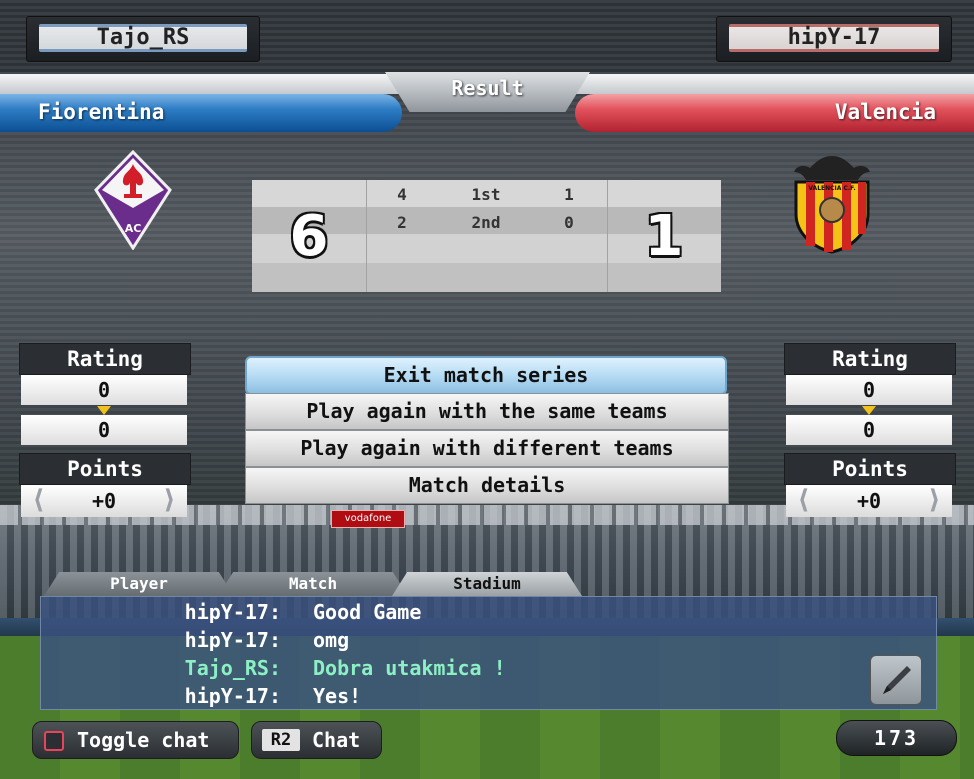  I want to click on chat-tabs: Player Match Stadium, so click(314, 584).